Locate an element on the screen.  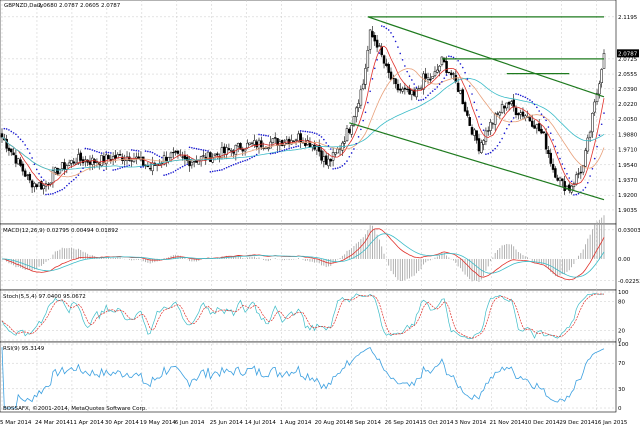
stoch-pane-title: Stoch(5,5,4) 97.0400 95.0672 is located at coordinates (44, 297).